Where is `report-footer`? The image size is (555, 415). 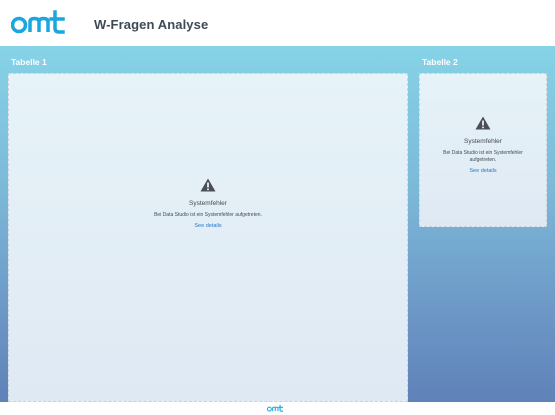
report-footer is located at coordinates (277, 408).